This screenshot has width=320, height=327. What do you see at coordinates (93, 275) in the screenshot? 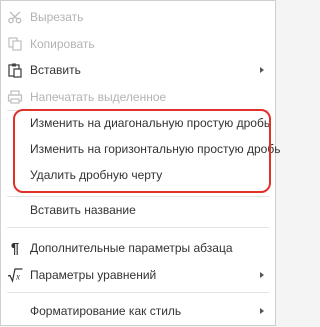
I see `menu-item-label: Параметры уравнений` at bounding box center [93, 275].